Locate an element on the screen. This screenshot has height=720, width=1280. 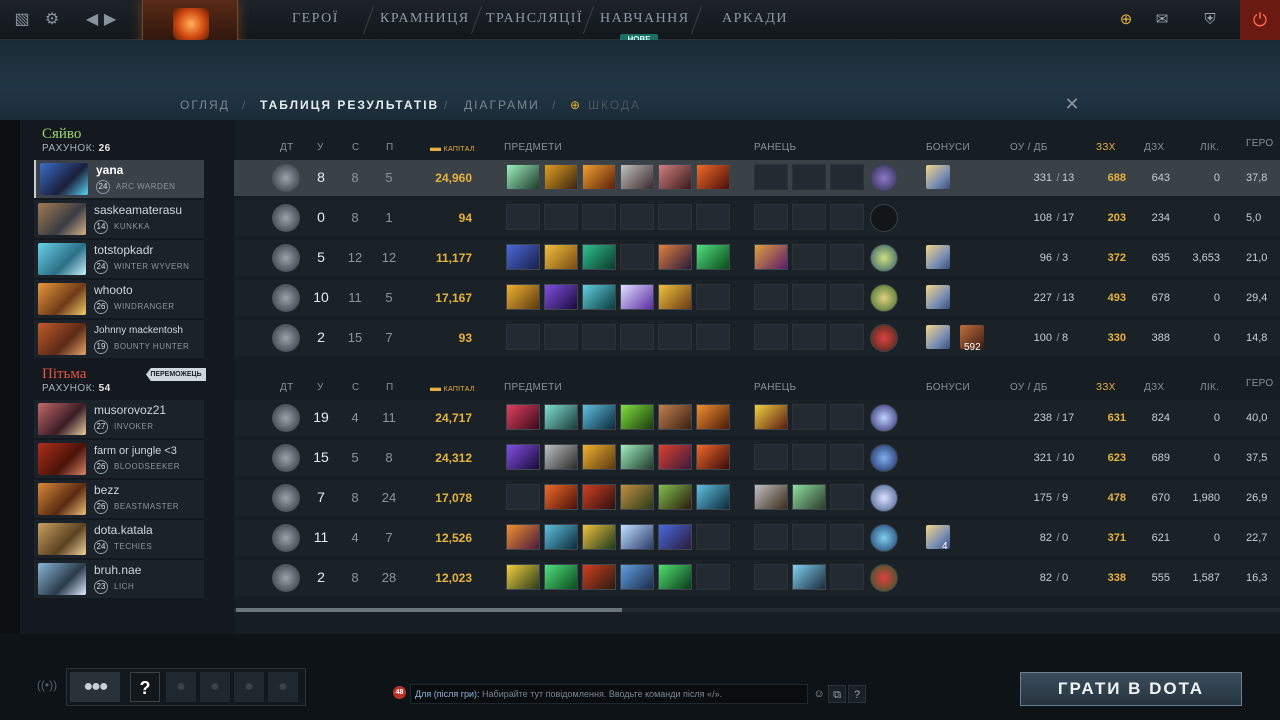
back-icon: ◀ is located at coordinates (92, 20).